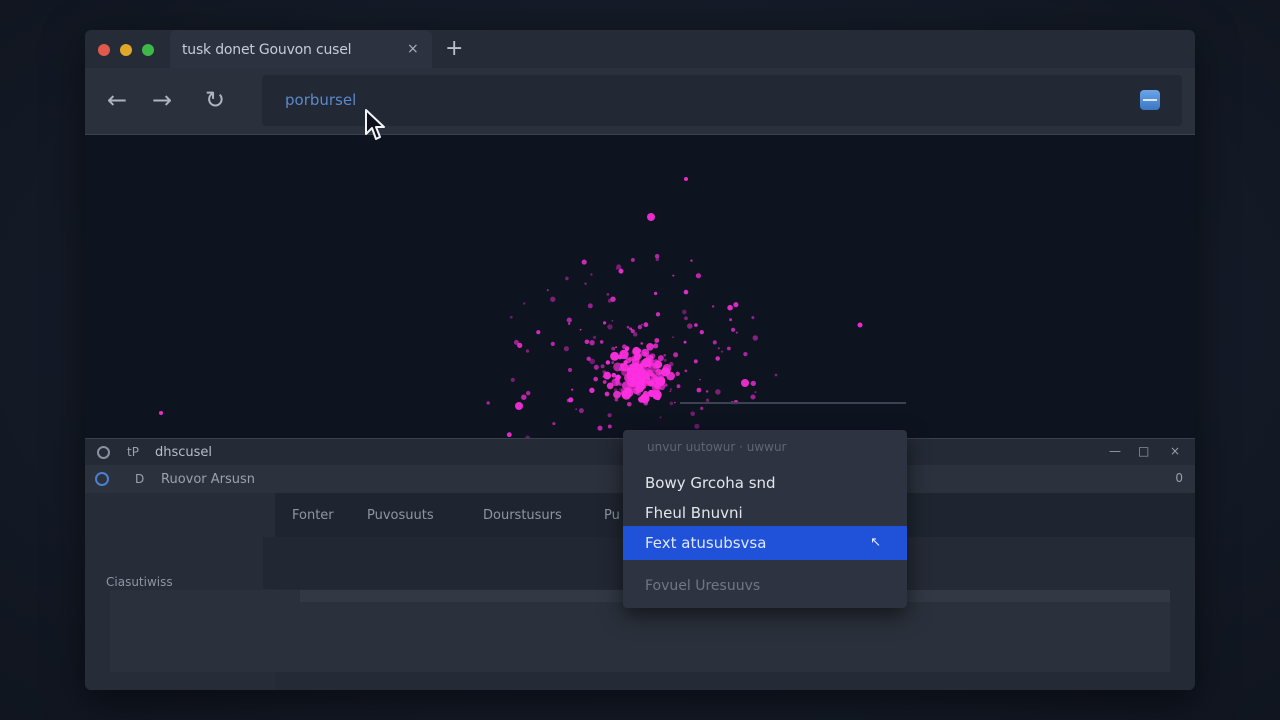 This screenshot has width=1280, height=720. What do you see at coordinates (1115, 451) in the screenshot?
I see `minimize-icon: —` at bounding box center [1115, 451].